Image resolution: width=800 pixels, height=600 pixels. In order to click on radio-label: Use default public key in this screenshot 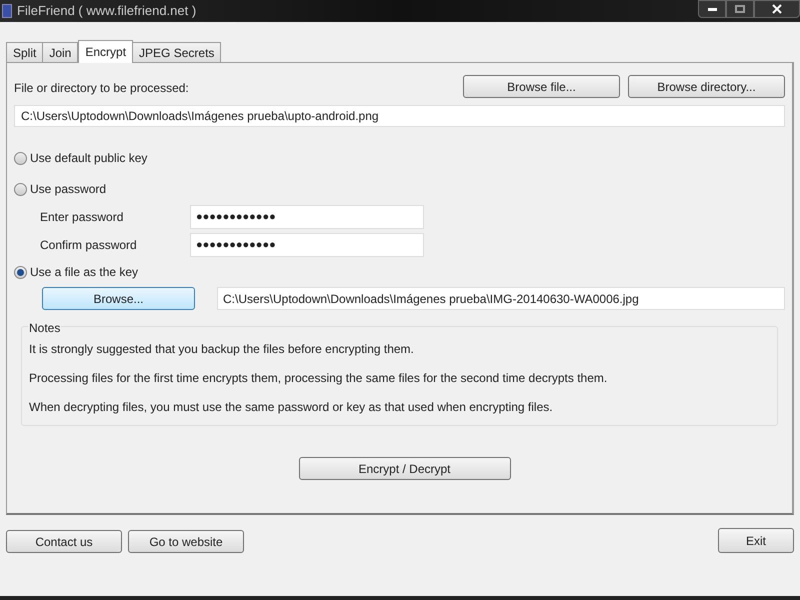, I will do `click(89, 158)`.